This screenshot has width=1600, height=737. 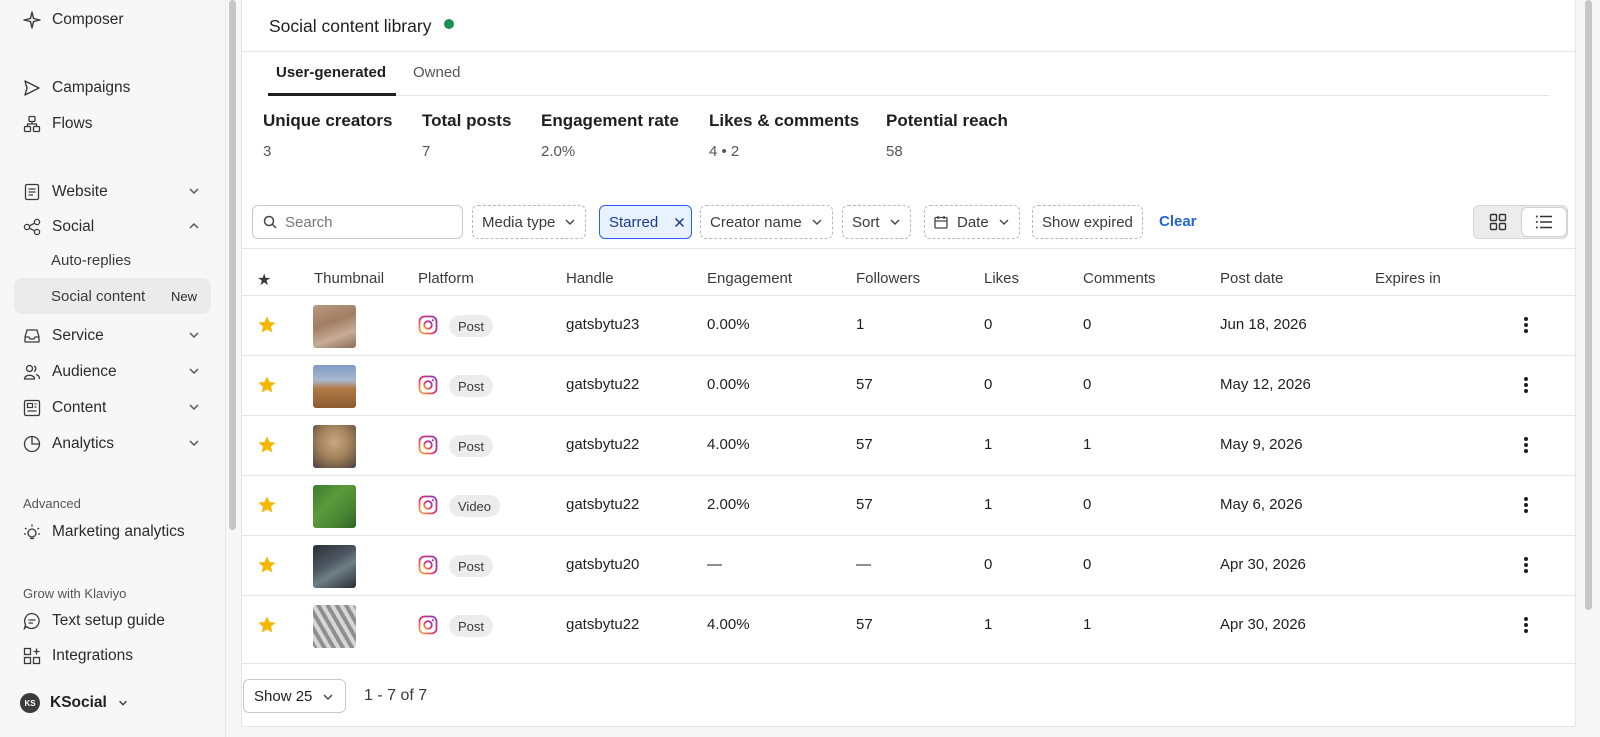 What do you see at coordinates (603, 564) in the screenshot?
I see `handle-cell: gatsbytu20` at bounding box center [603, 564].